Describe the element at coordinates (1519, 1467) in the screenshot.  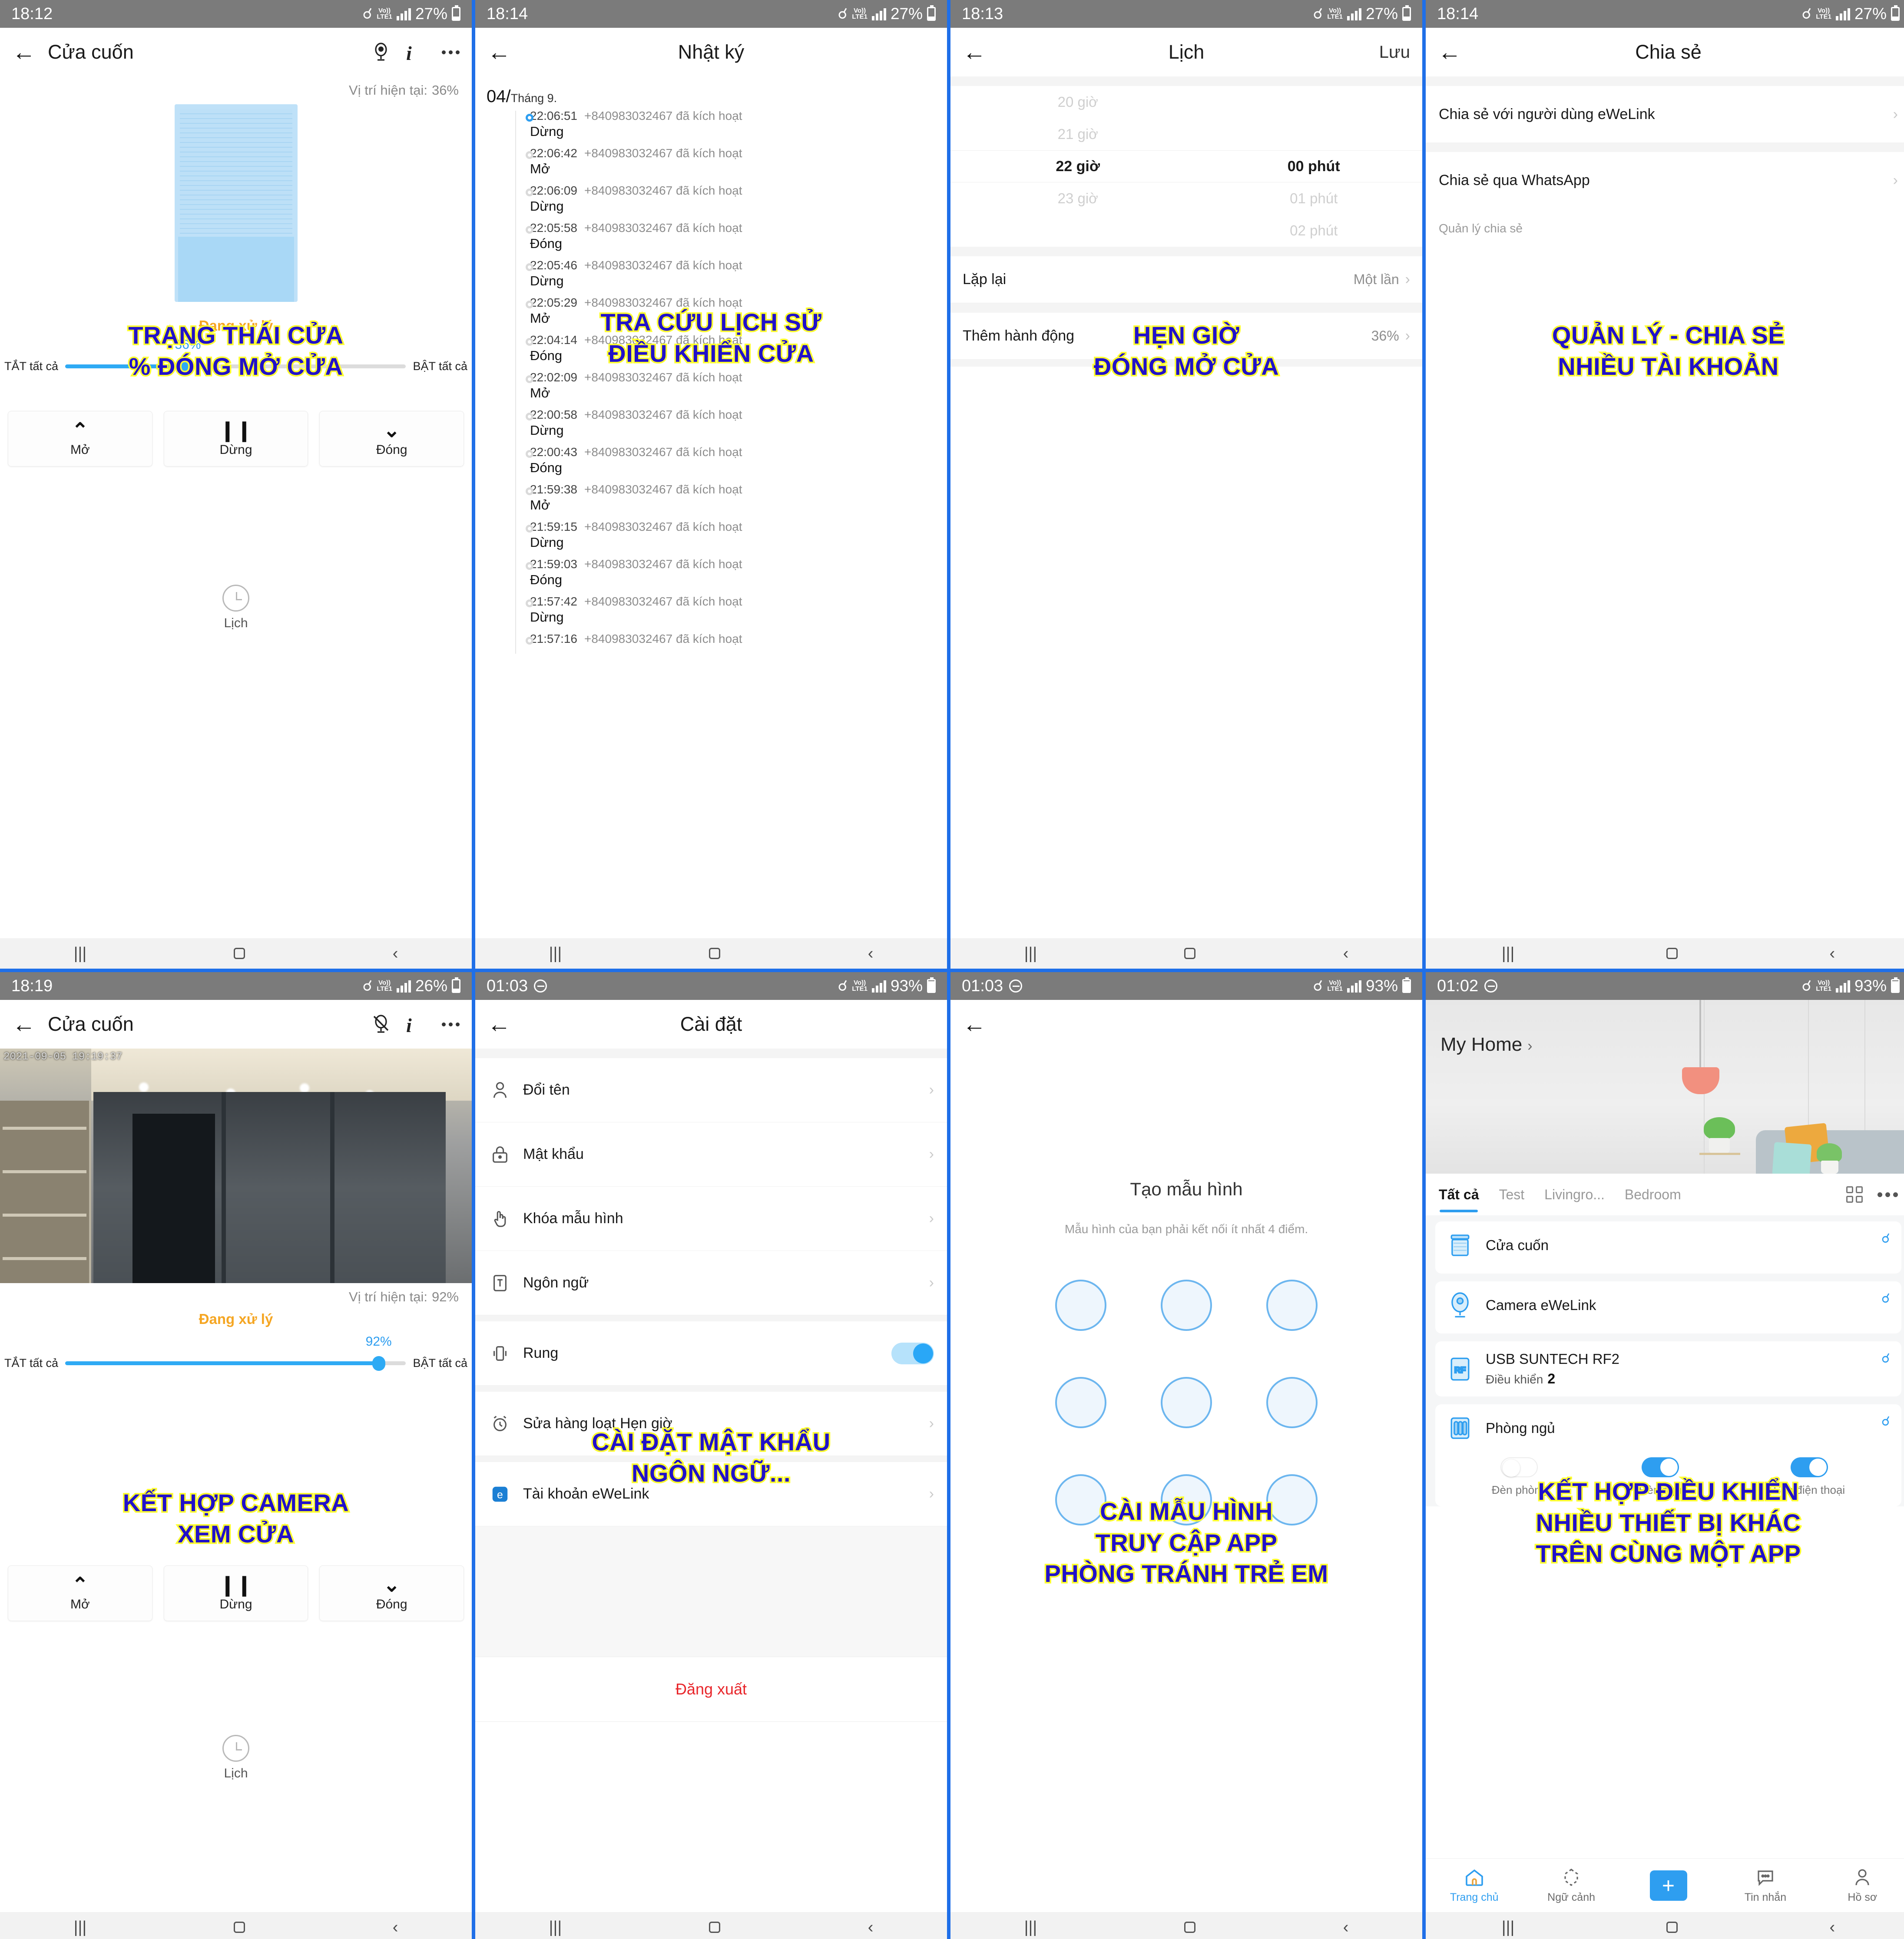
I see `switch-den-phong` at that location.